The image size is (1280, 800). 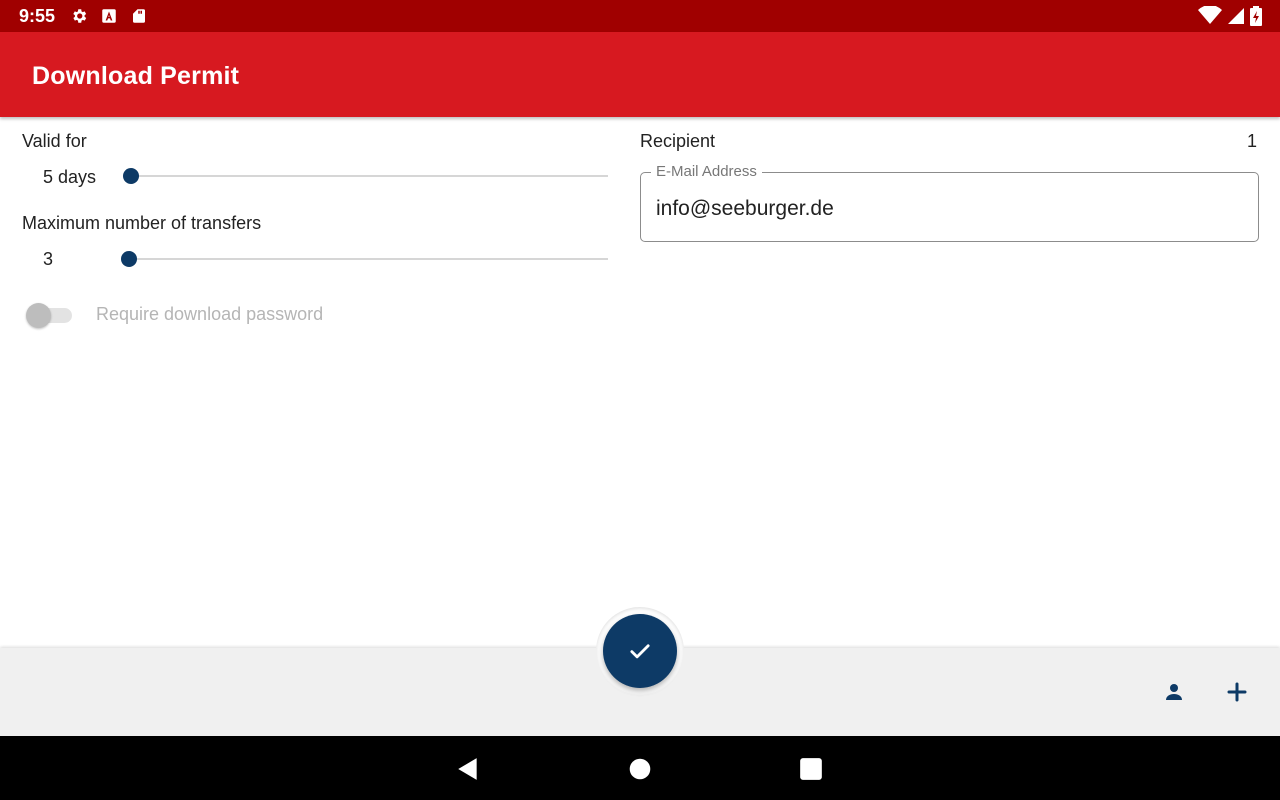 What do you see at coordinates (1256, 16) in the screenshot?
I see `battery-icon` at bounding box center [1256, 16].